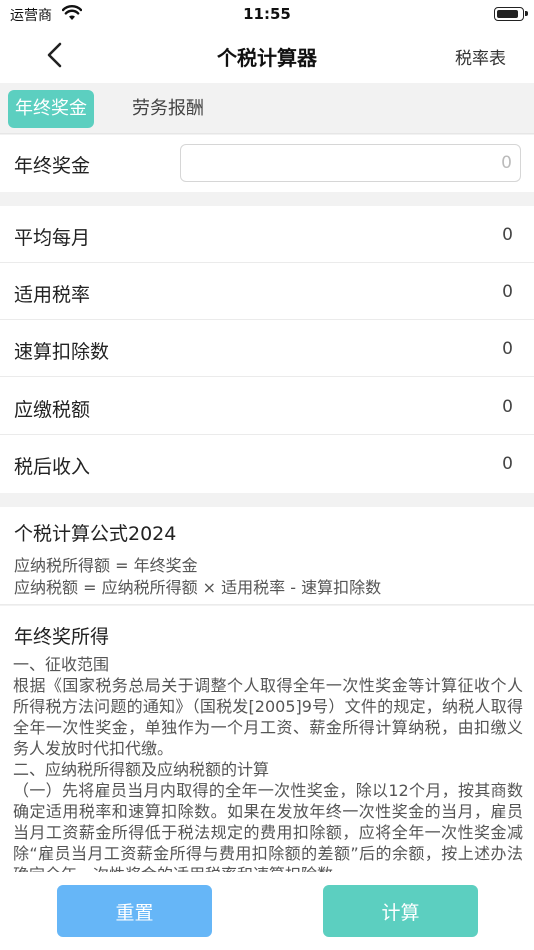 The image size is (534, 950). What do you see at coordinates (168, 109) in the screenshot?
I see `tab-labor-remuneration: 劳务报酬` at bounding box center [168, 109].